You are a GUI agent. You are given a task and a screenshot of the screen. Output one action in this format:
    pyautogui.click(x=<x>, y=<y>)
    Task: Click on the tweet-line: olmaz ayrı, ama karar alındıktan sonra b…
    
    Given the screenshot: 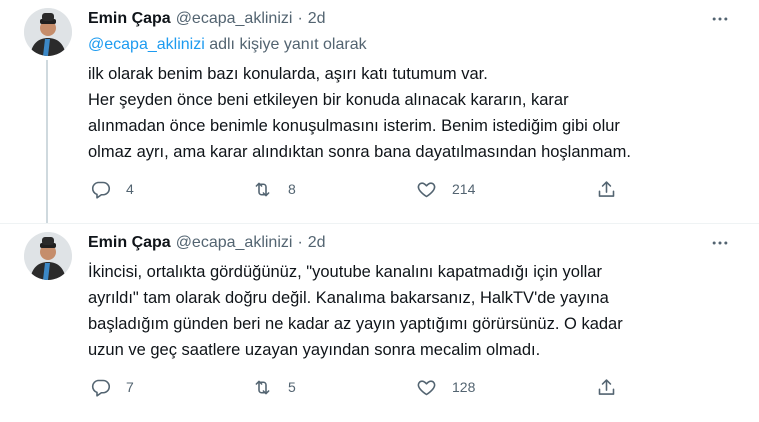 What is the action you would take?
    pyautogui.click(x=359, y=152)
    